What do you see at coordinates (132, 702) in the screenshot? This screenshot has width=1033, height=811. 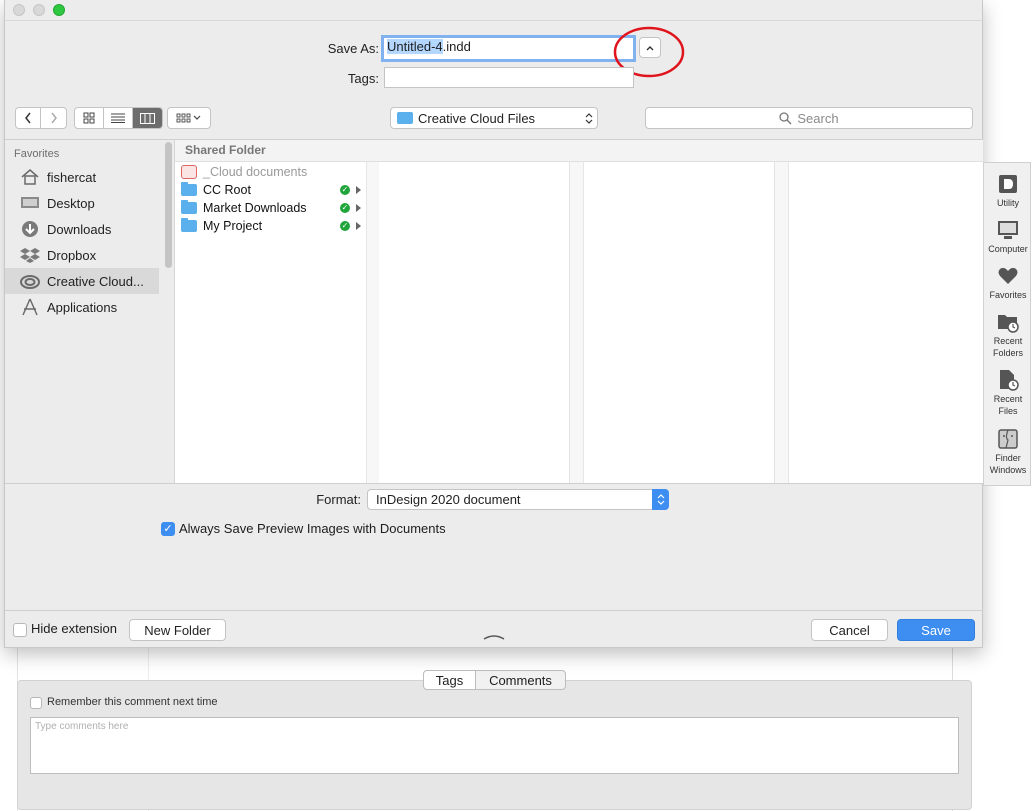 I see `remember-comment-label: Remember this comment next time` at bounding box center [132, 702].